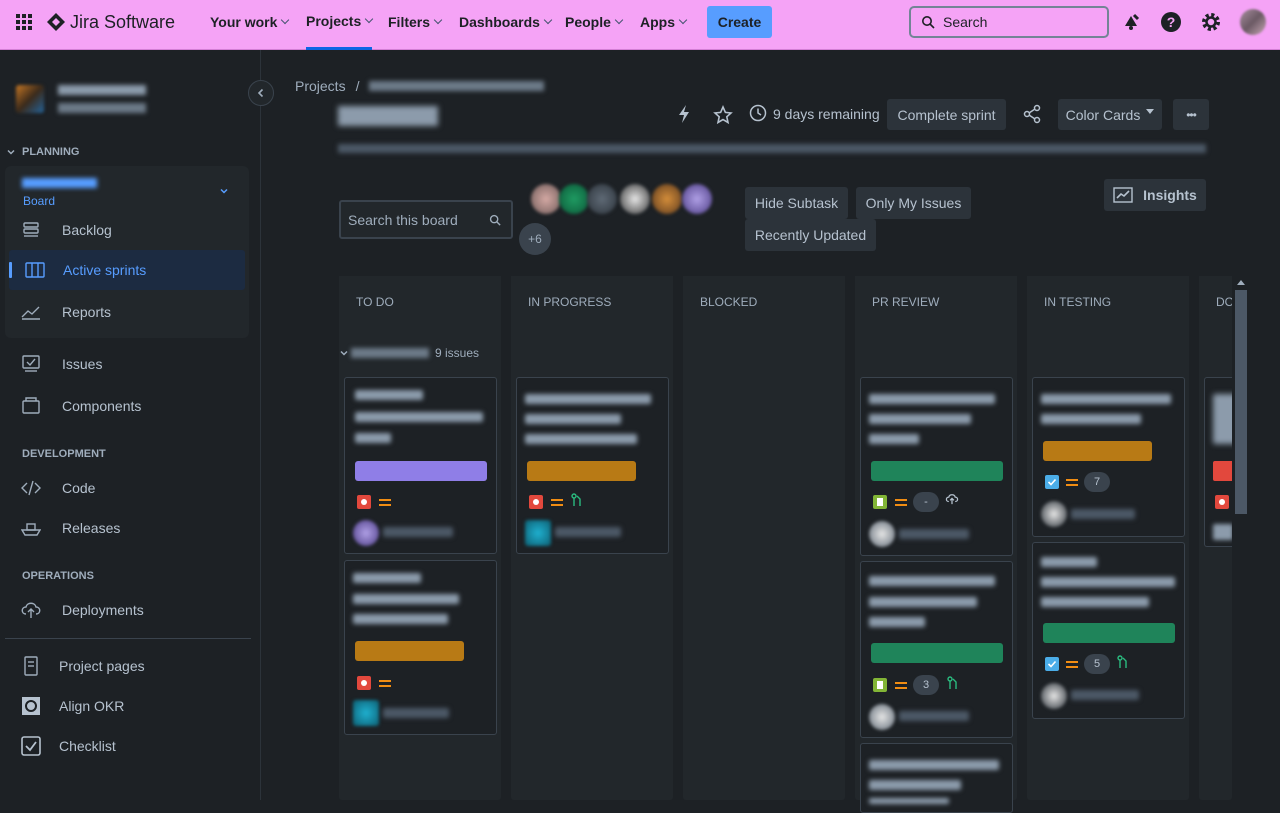  I want to click on chevron-left-icon, so click(260, 93).